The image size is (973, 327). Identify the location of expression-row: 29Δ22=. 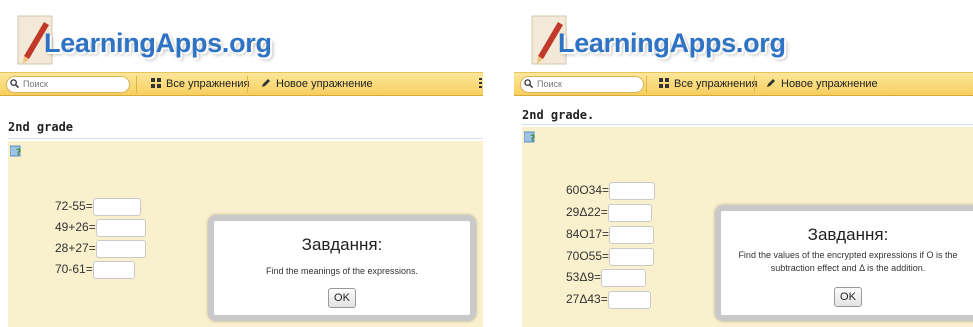
(609, 212).